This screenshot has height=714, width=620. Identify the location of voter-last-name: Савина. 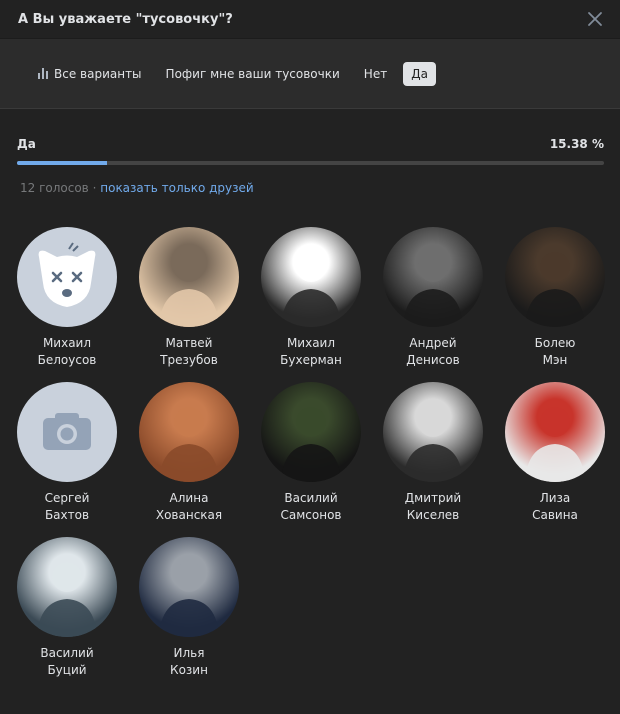
(555, 515).